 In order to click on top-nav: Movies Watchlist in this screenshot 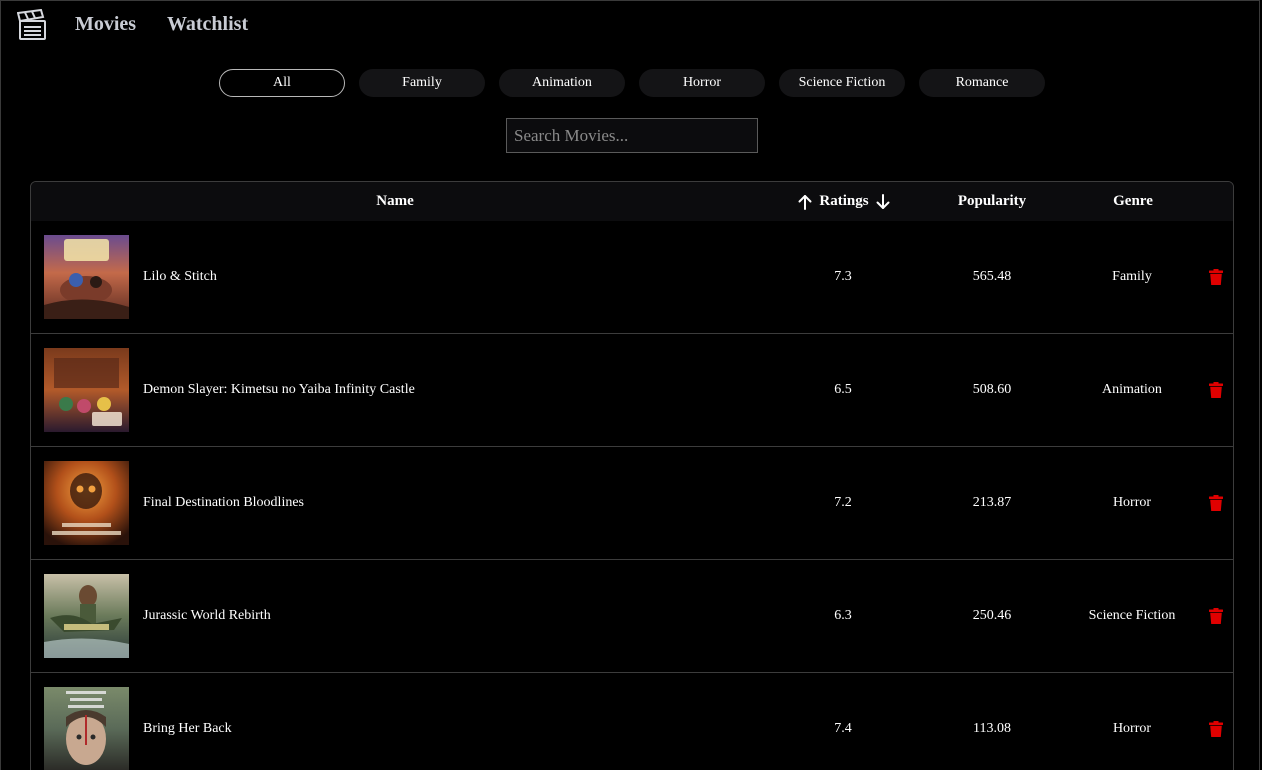, I will do `click(630, 26)`.